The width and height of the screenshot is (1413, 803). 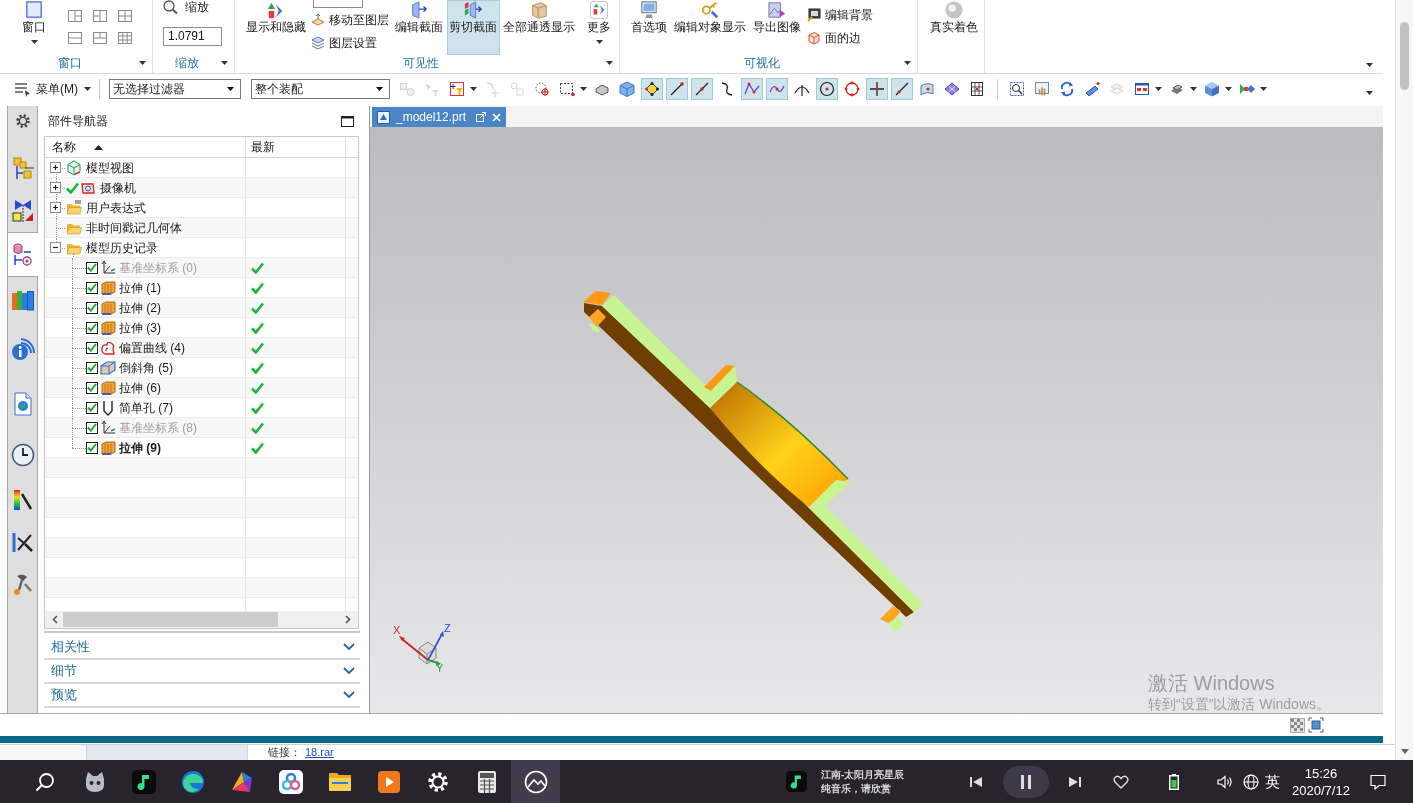 I want to click on tree-item: 偏置曲线 (4), so click(x=152, y=347).